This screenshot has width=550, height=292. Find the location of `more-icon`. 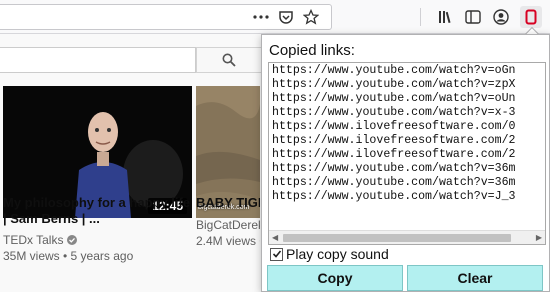

more-icon is located at coordinates (261, 17).